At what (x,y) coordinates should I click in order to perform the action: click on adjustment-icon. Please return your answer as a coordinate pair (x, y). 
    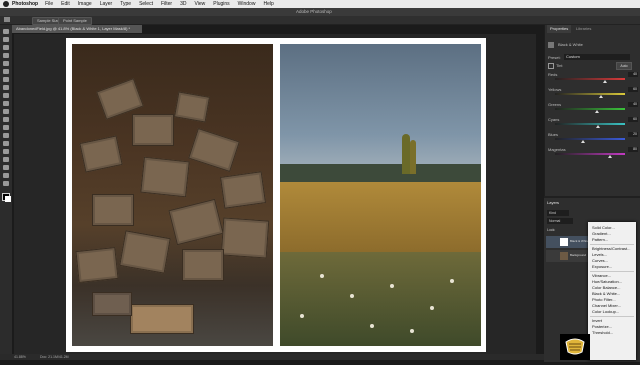
    Looking at the image, I should click on (551, 45).